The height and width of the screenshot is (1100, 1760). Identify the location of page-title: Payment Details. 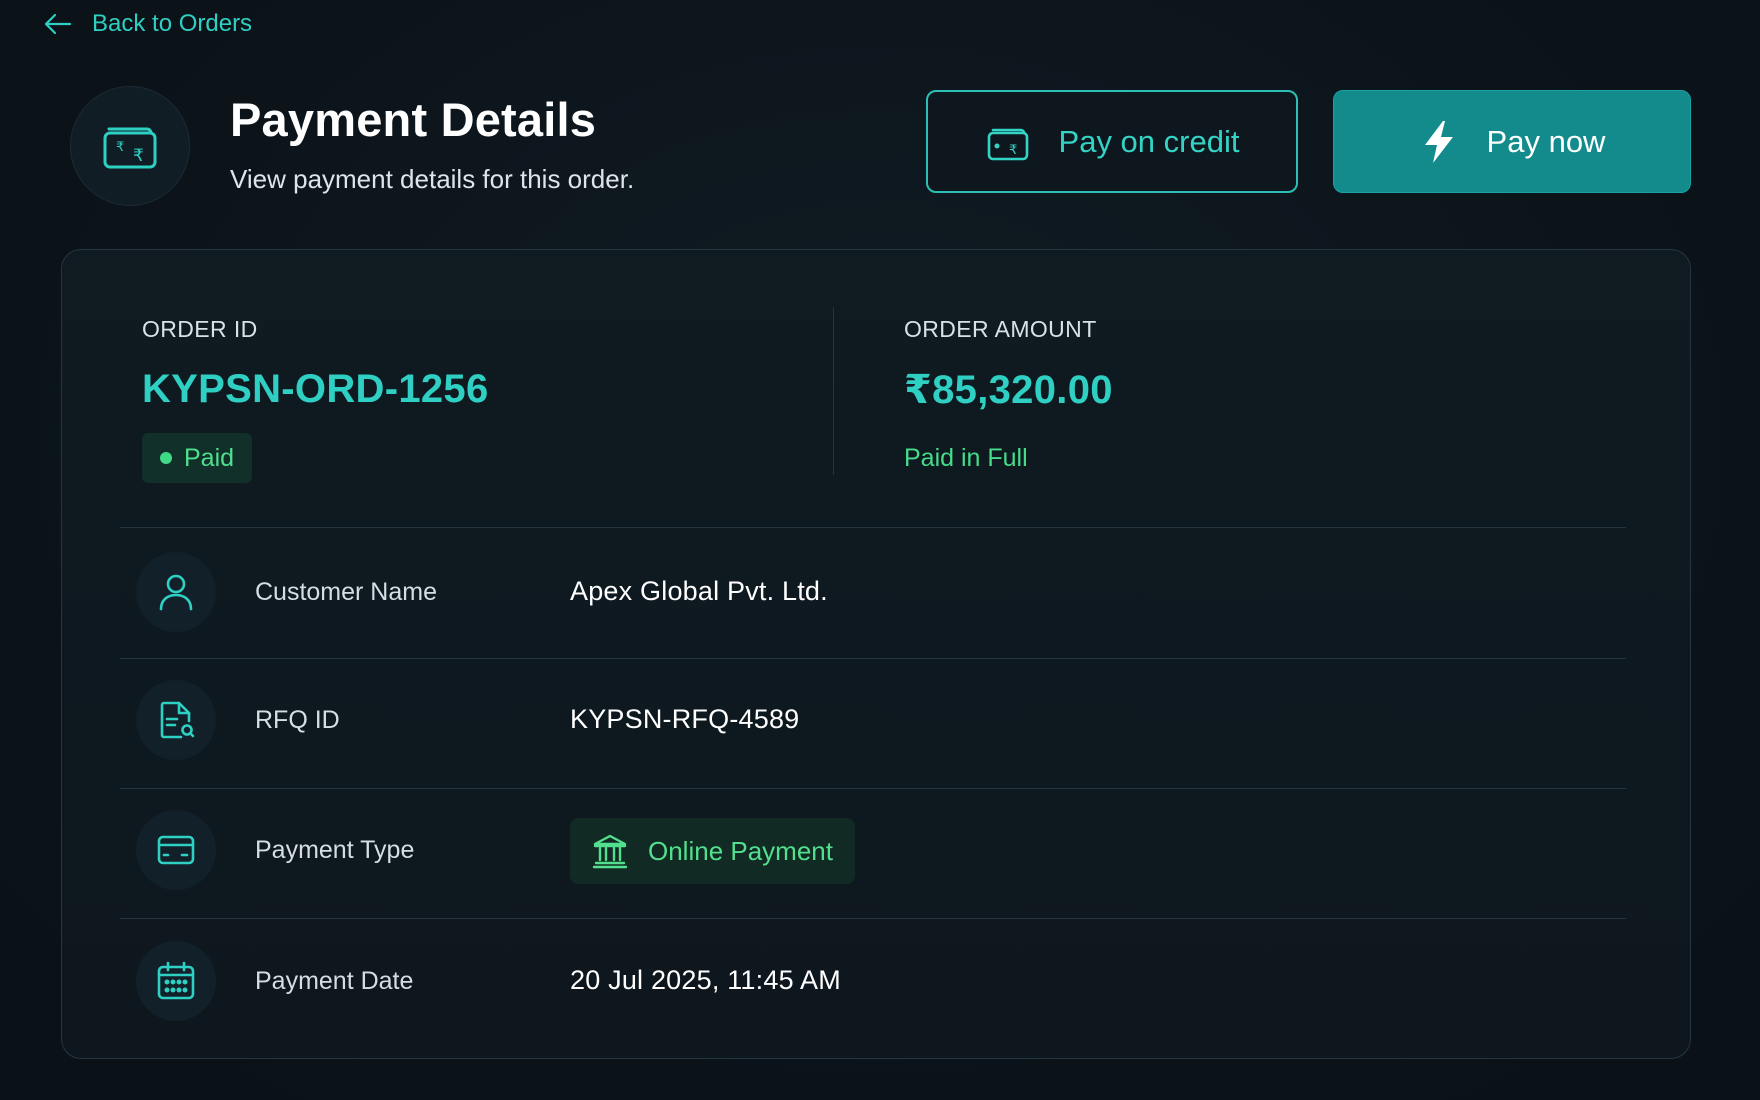
(413, 119).